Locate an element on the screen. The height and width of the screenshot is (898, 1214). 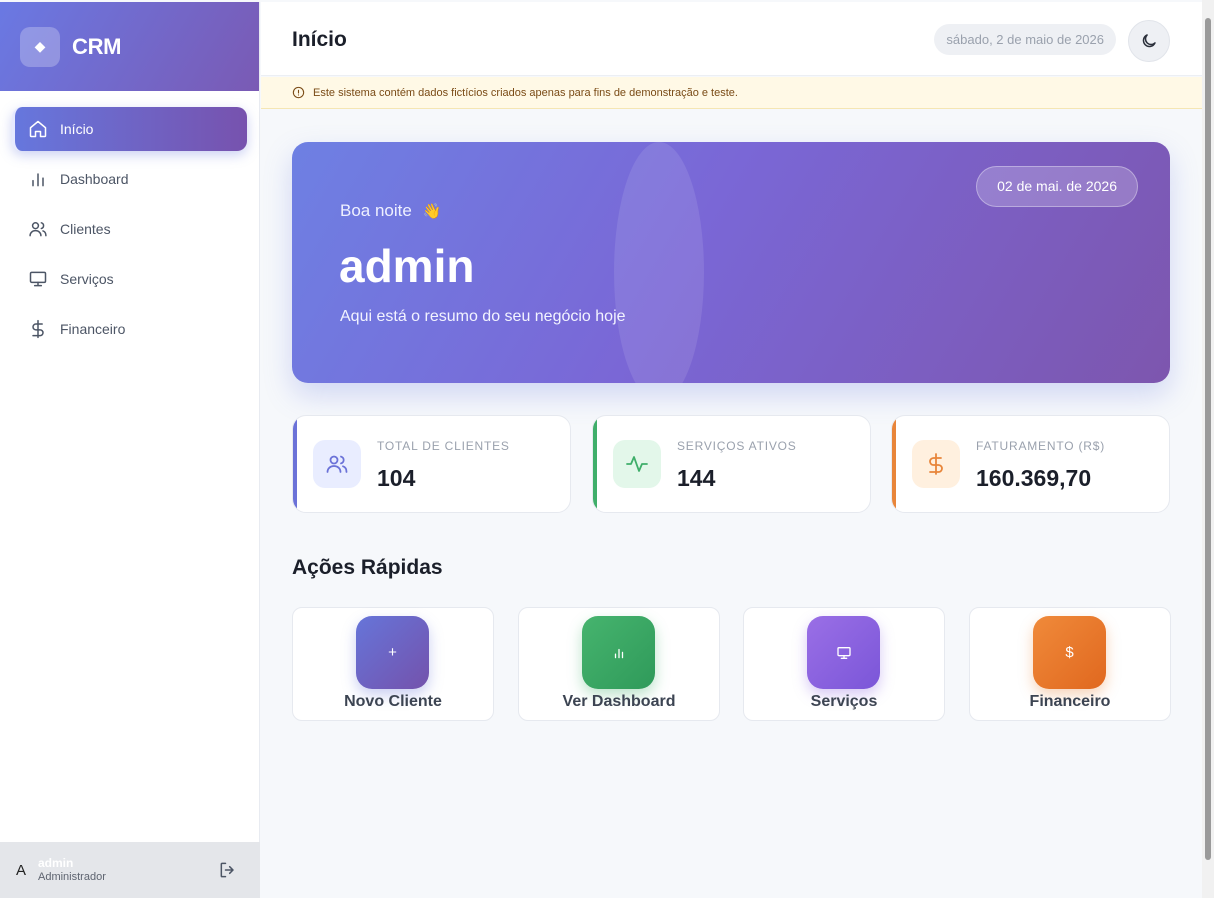
action-servicos: Serviços is located at coordinates (844, 664).